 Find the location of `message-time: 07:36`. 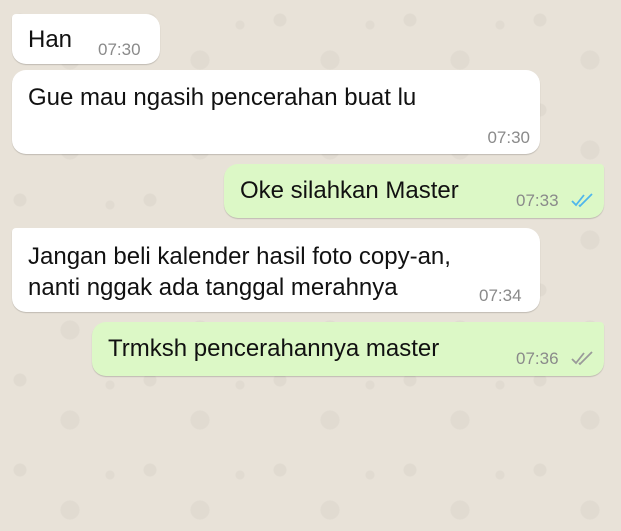

message-time: 07:36 is located at coordinates (537, 358).